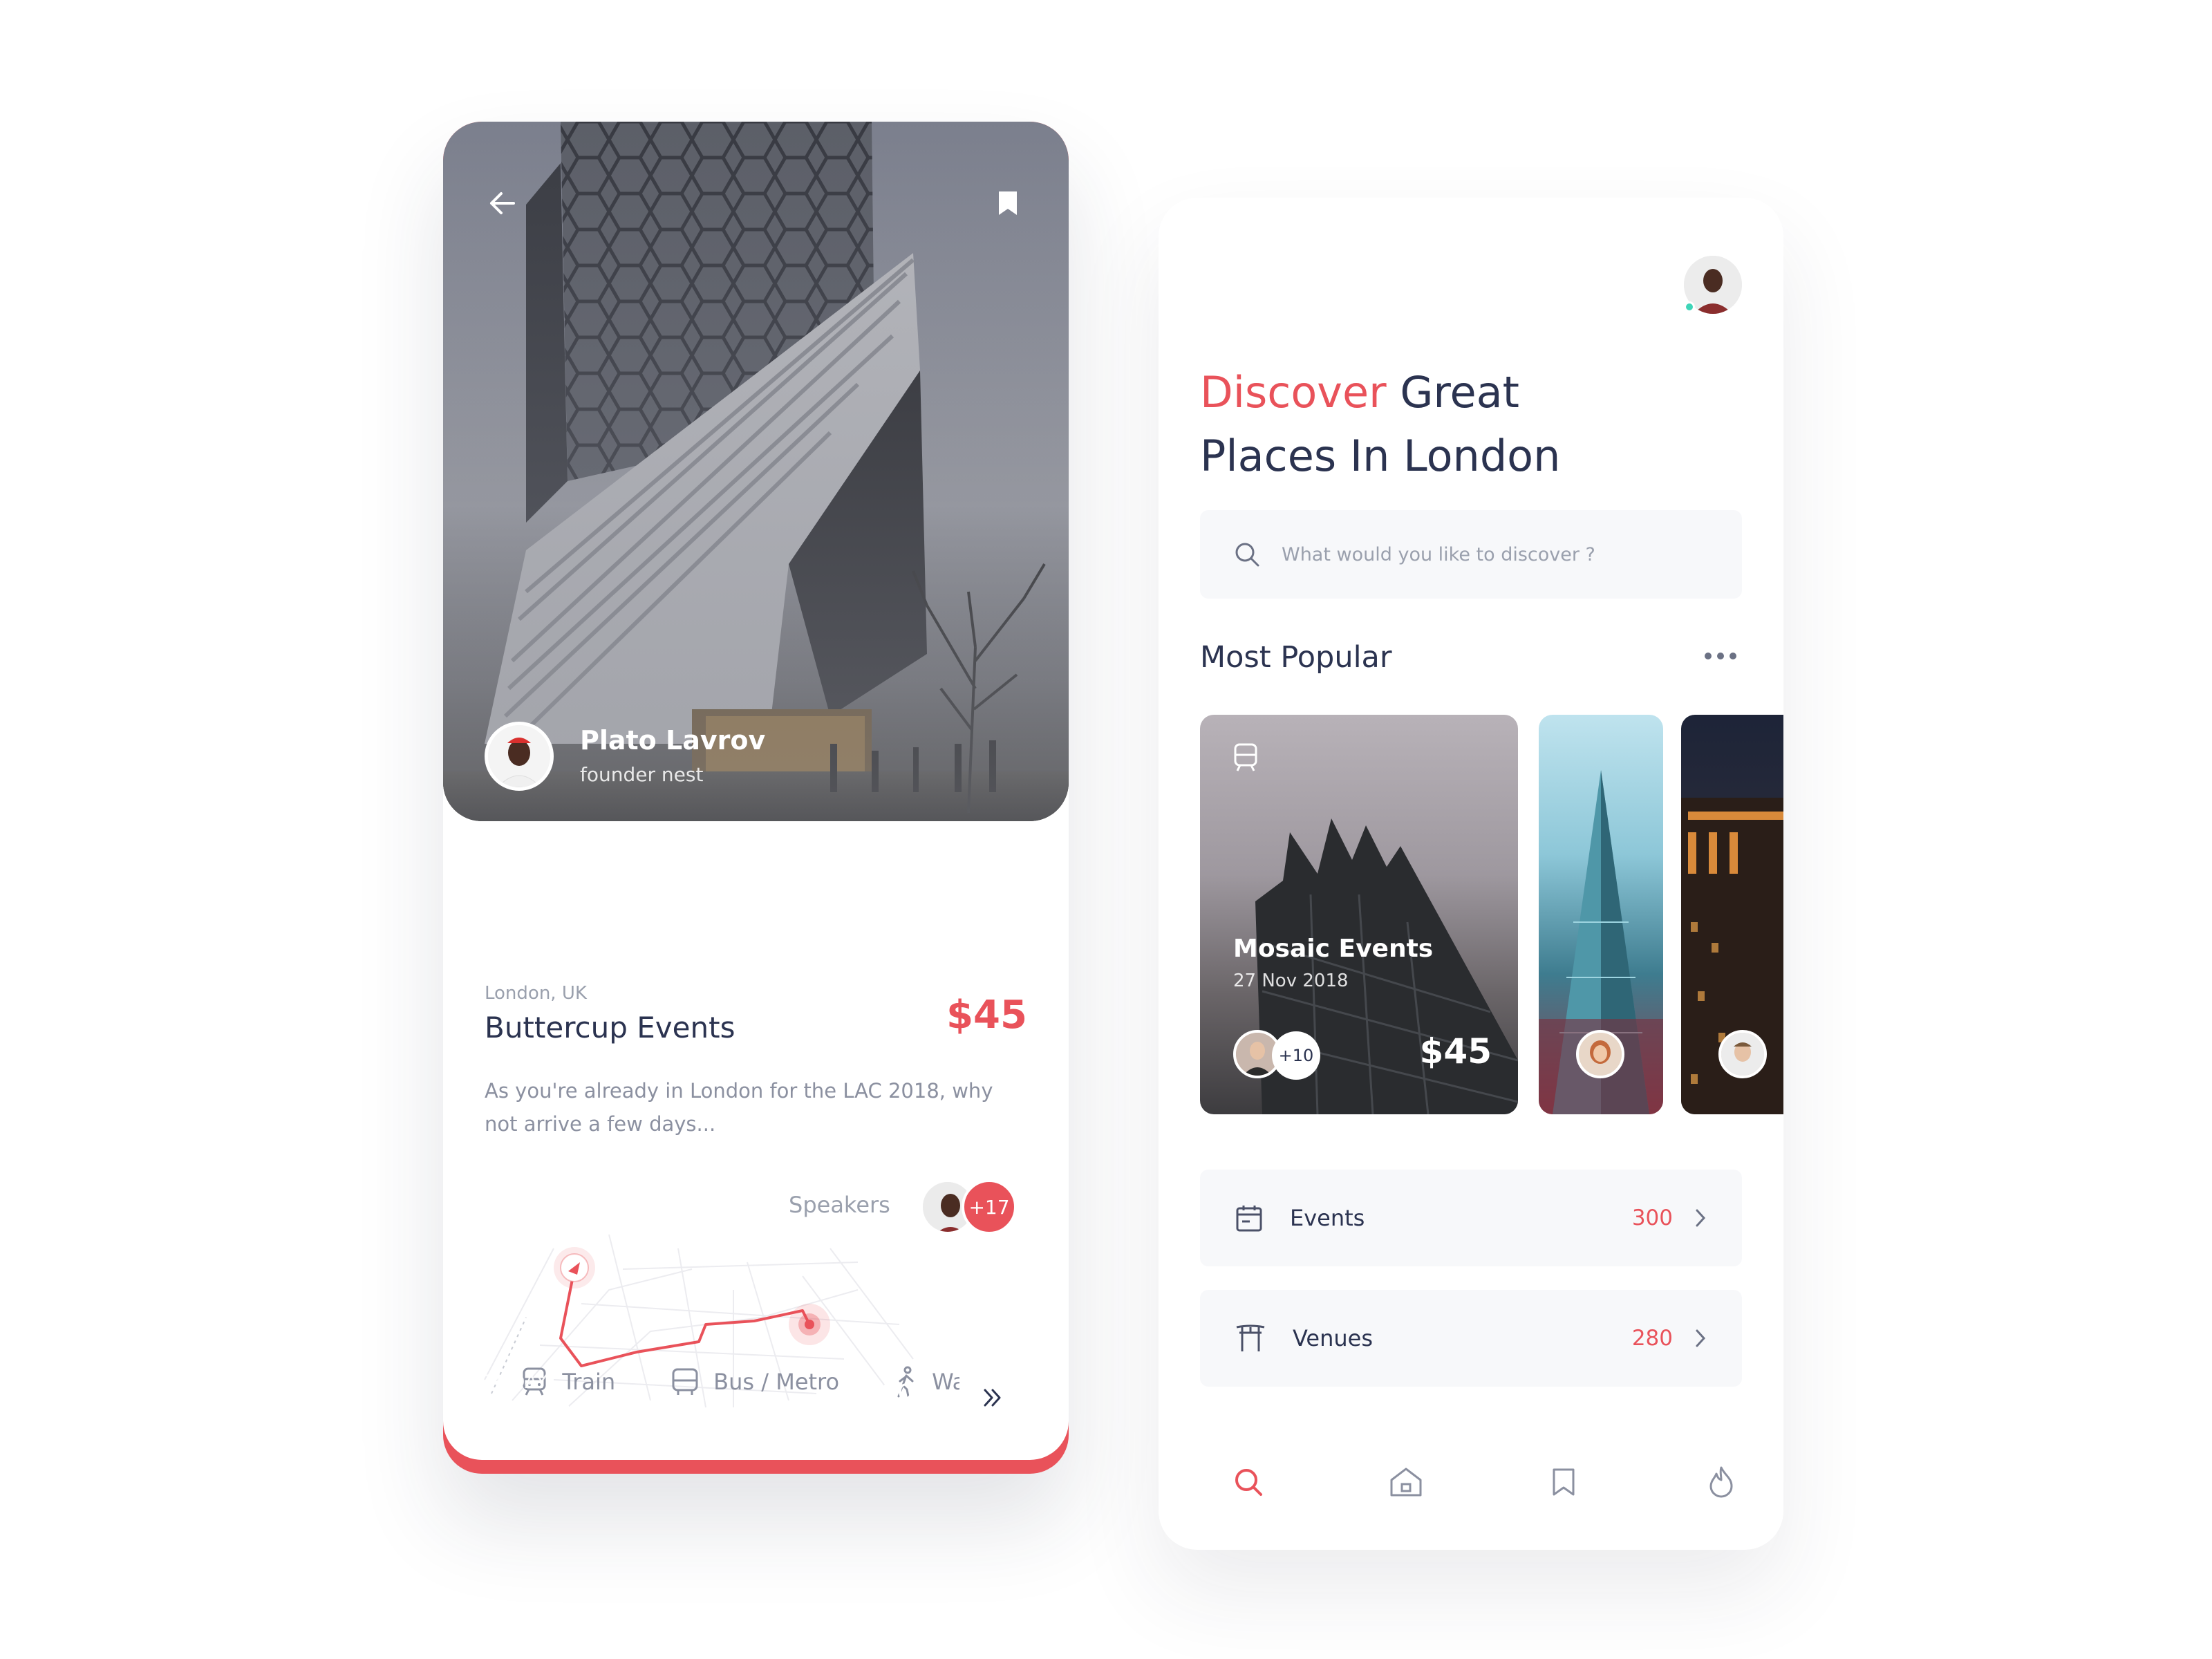 Image resolution: width=2212 pixels, height=1659 pixels. I want to click on page-title: Discover Great Places In London, so click(1380, 425).